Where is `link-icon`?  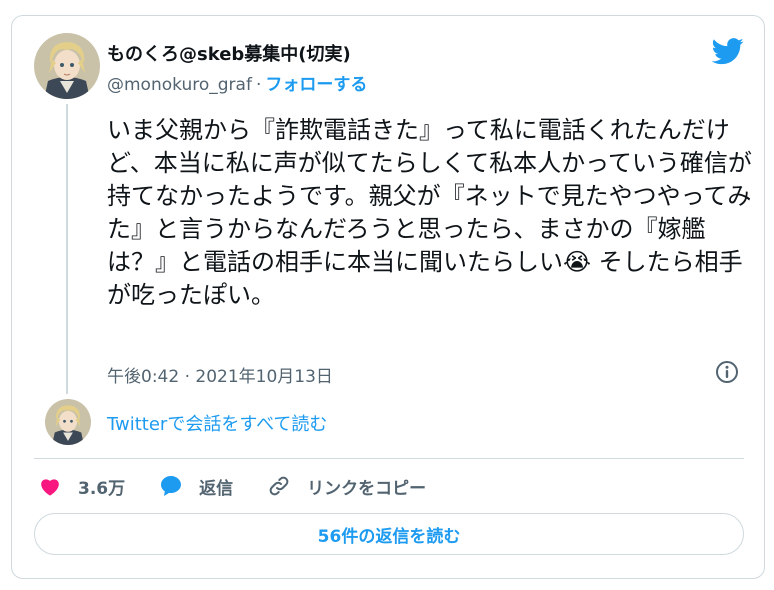 link-icon is located at coordinates (279, 486).